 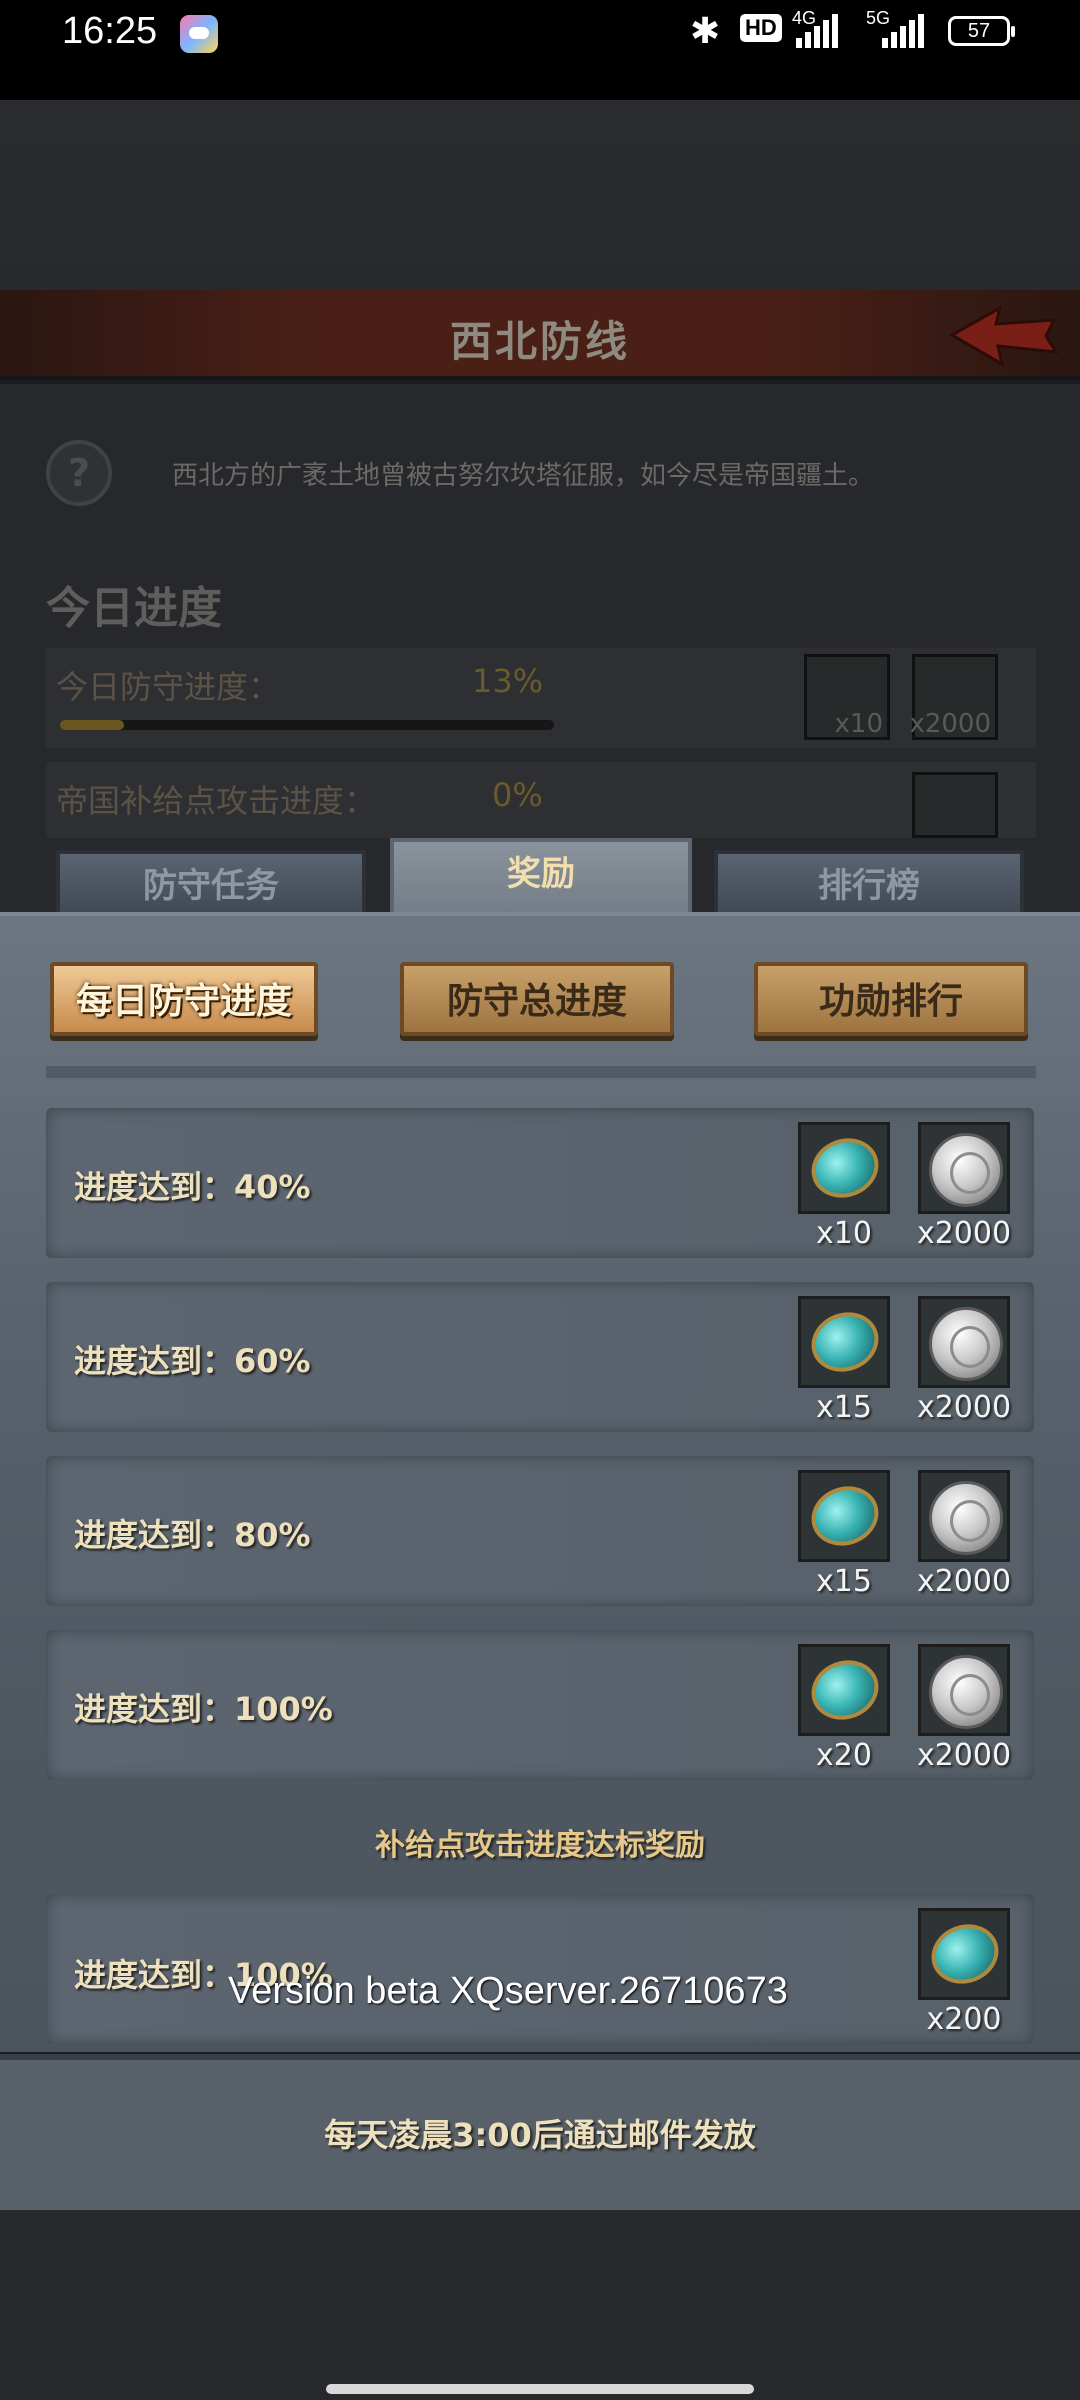 What do you see at coordinates (540, 1705) in the screenshot?
I see `reward-row: 进度达到：100% x20 x2000` at bounding box center [540, 1705].